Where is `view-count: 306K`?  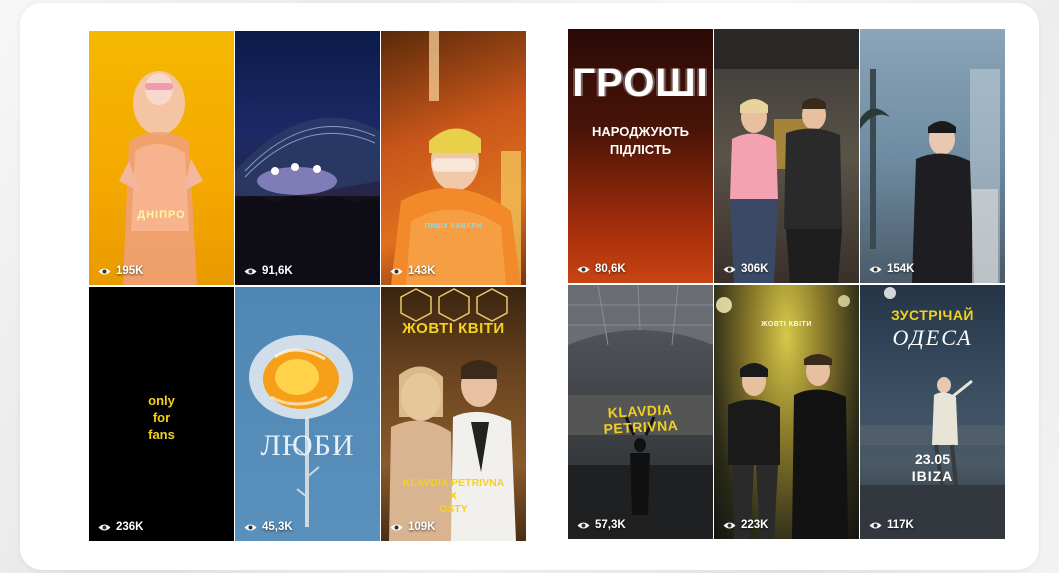 view-count: 306K is located at coordinates (746, 269).